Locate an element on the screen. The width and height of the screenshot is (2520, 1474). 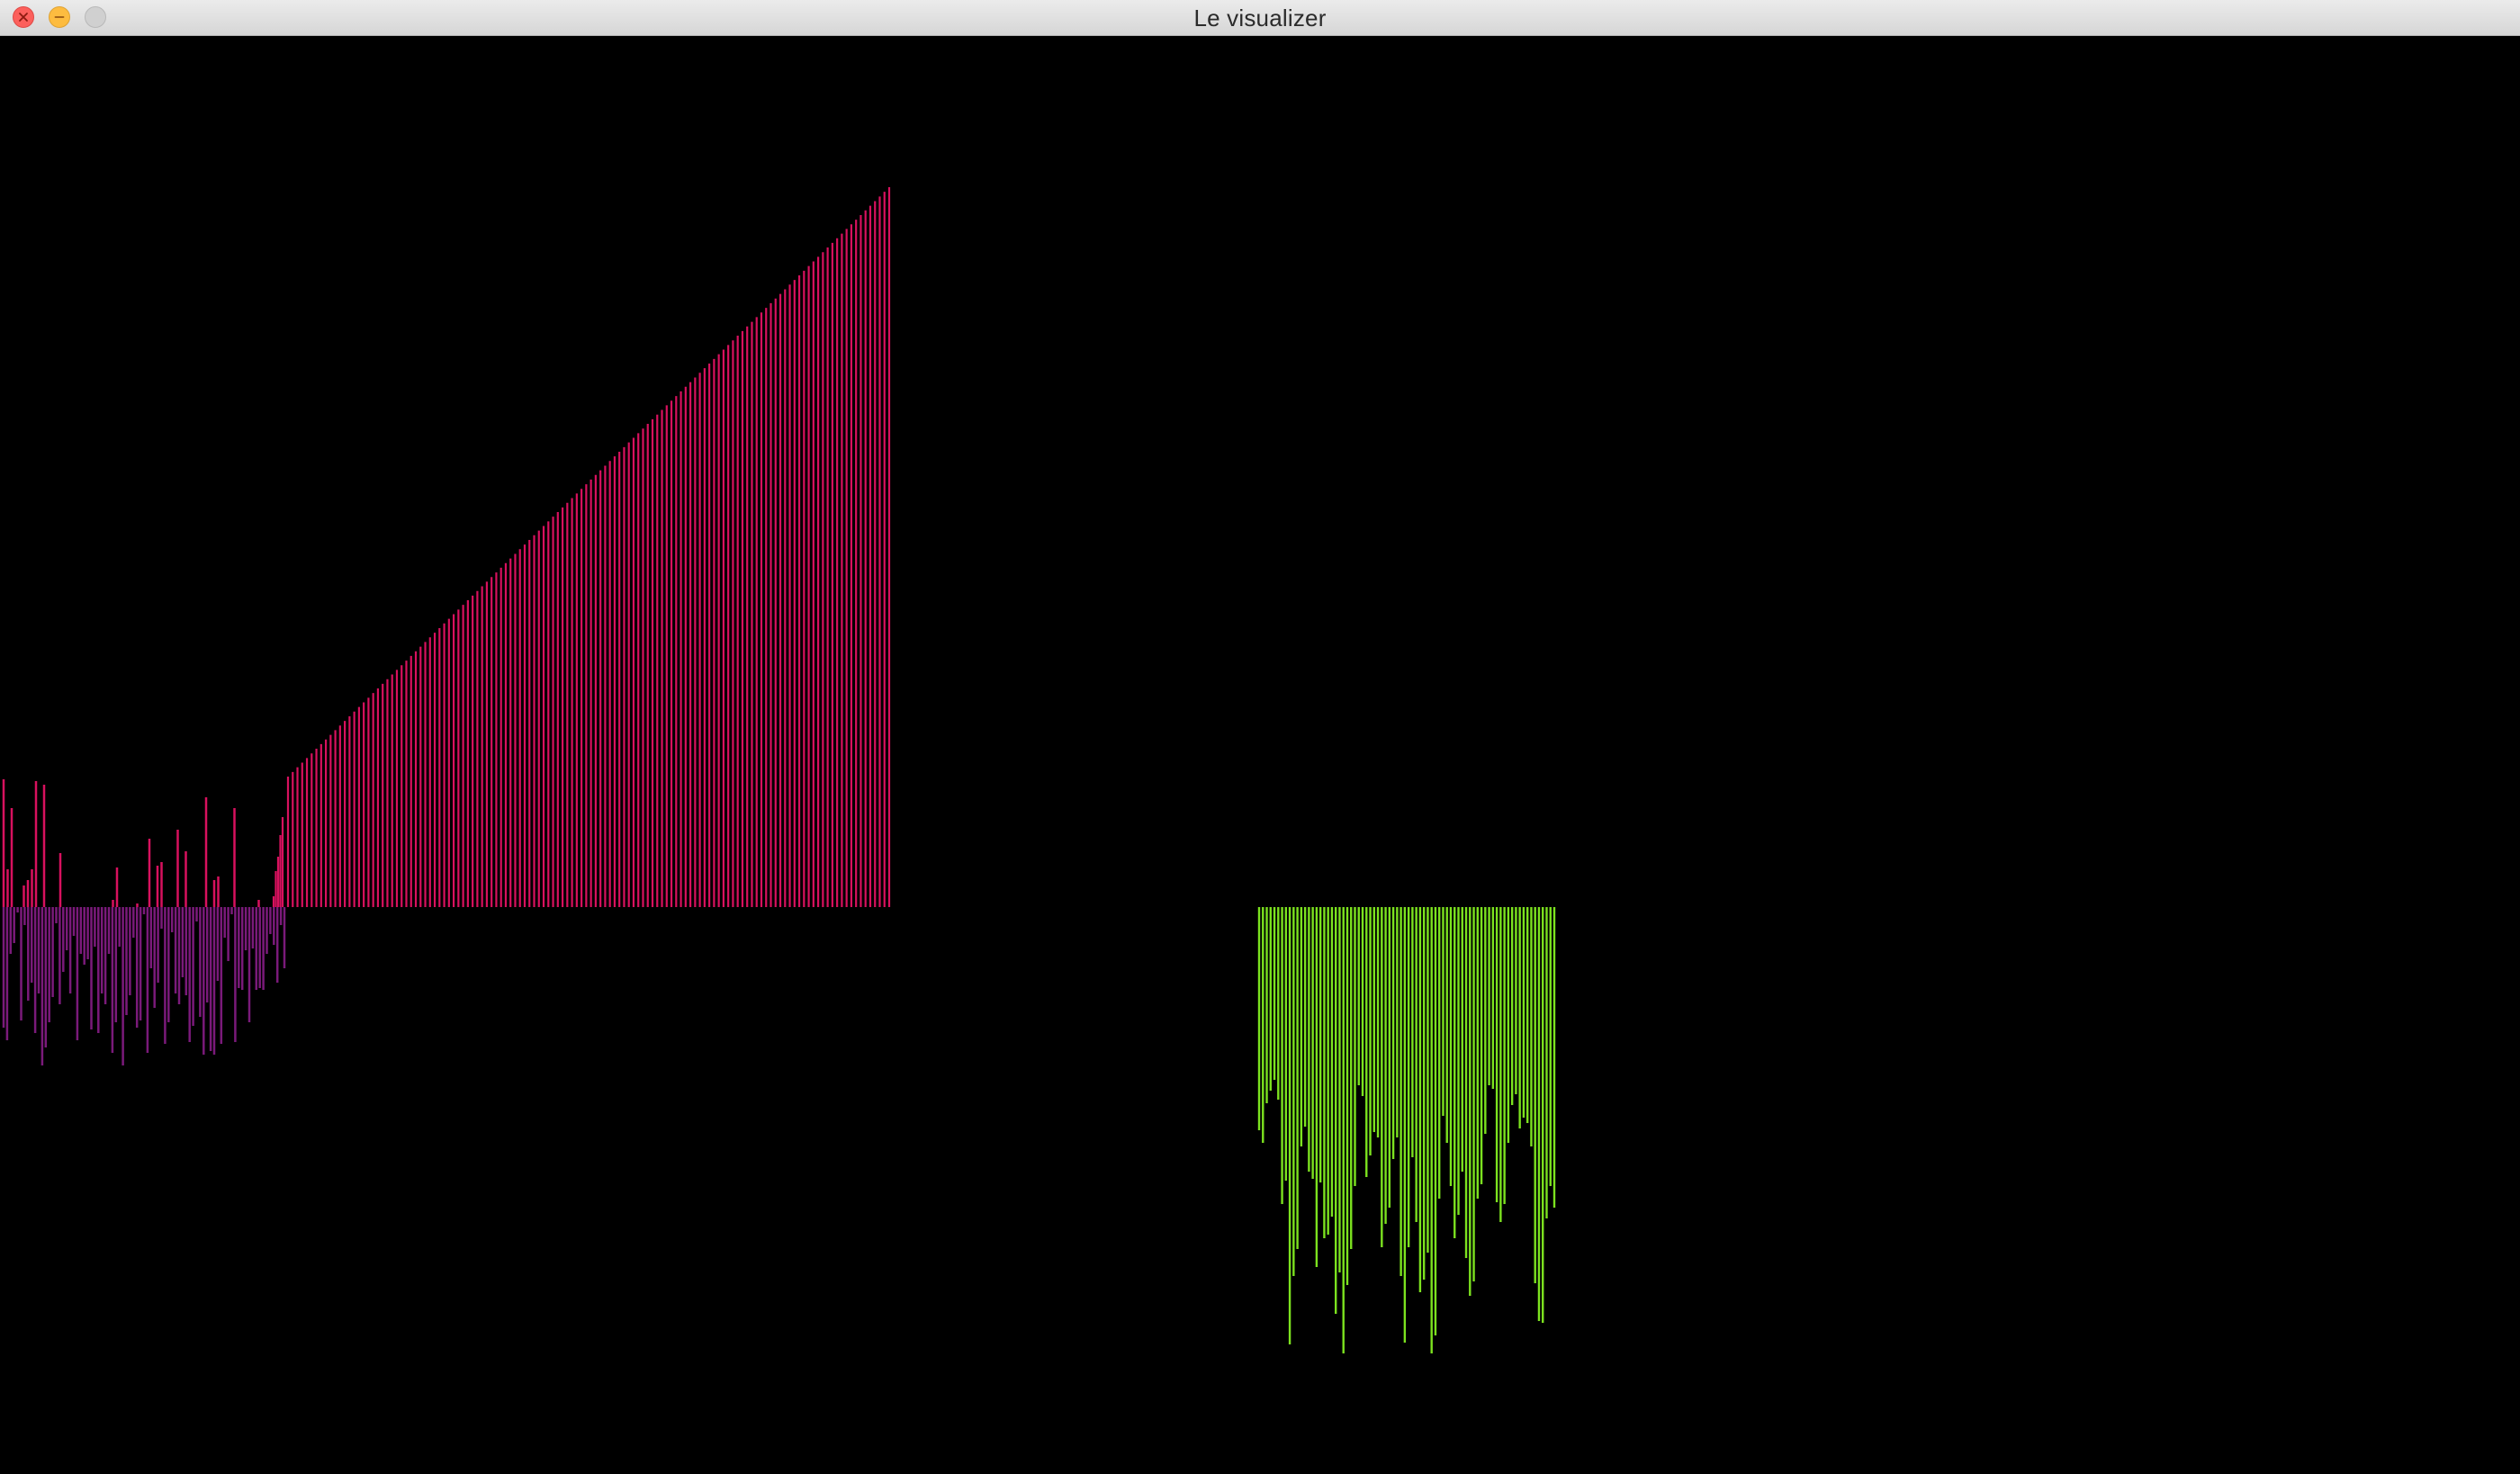
spectrum-bars is located at coordinates (1406, 1130).